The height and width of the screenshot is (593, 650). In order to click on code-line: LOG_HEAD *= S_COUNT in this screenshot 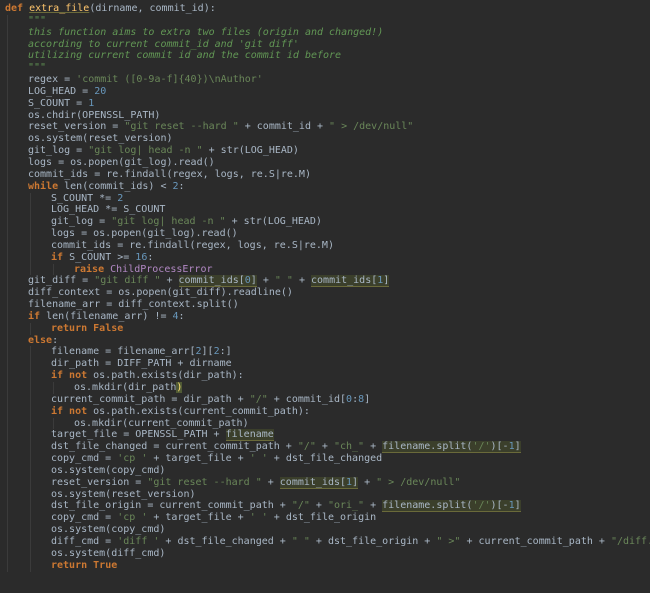, I will do `click(325, 210)`.